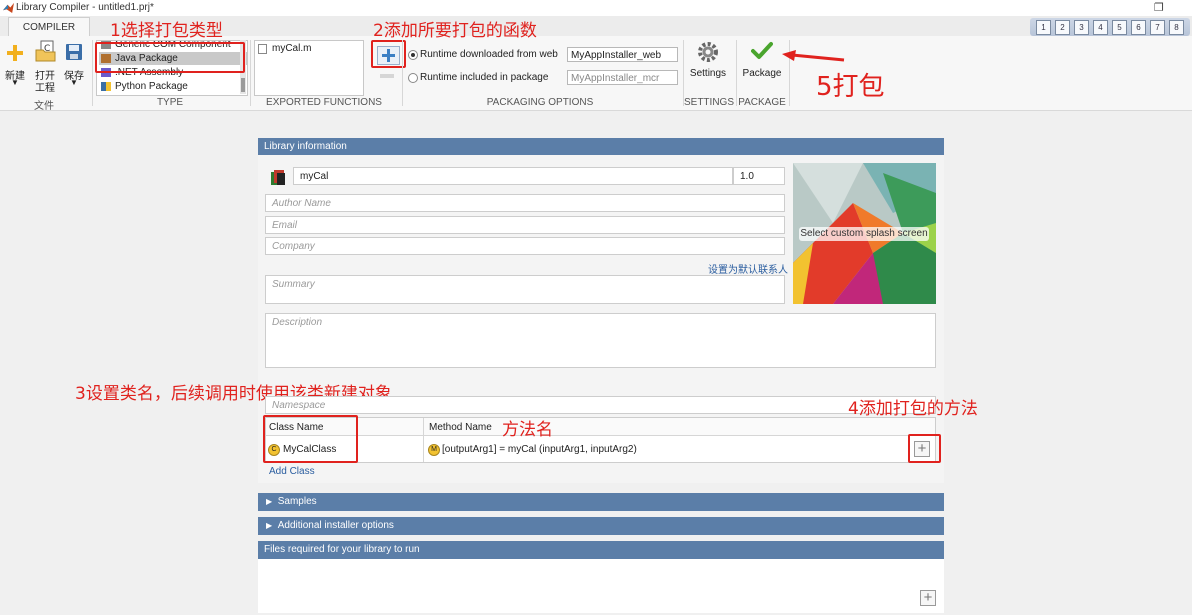 The width and height of the screenshot is (1192, 615). Describe the element at coordinates (243, 85) in the screenshot. I see `scrollbar-thumb` at that location.